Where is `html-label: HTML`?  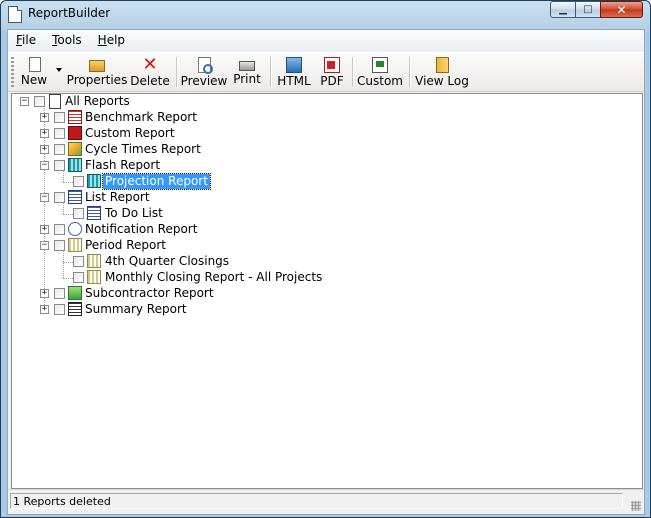 html-label: HTML is located at coordinates (294, 81).